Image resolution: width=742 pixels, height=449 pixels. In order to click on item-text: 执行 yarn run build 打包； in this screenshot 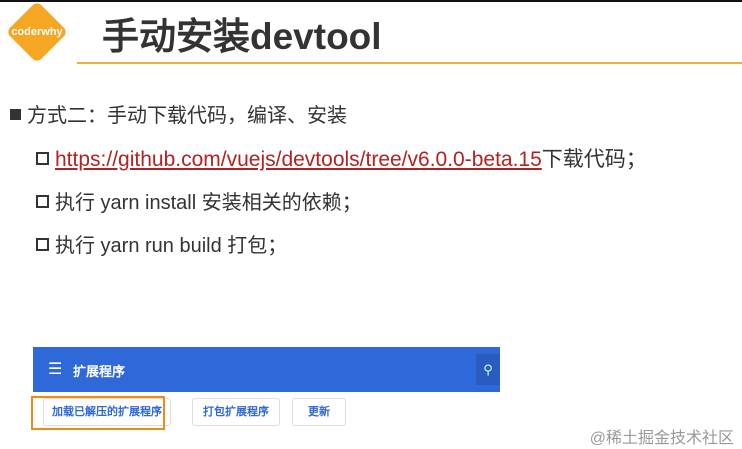, I will do `click(171, 246)`.